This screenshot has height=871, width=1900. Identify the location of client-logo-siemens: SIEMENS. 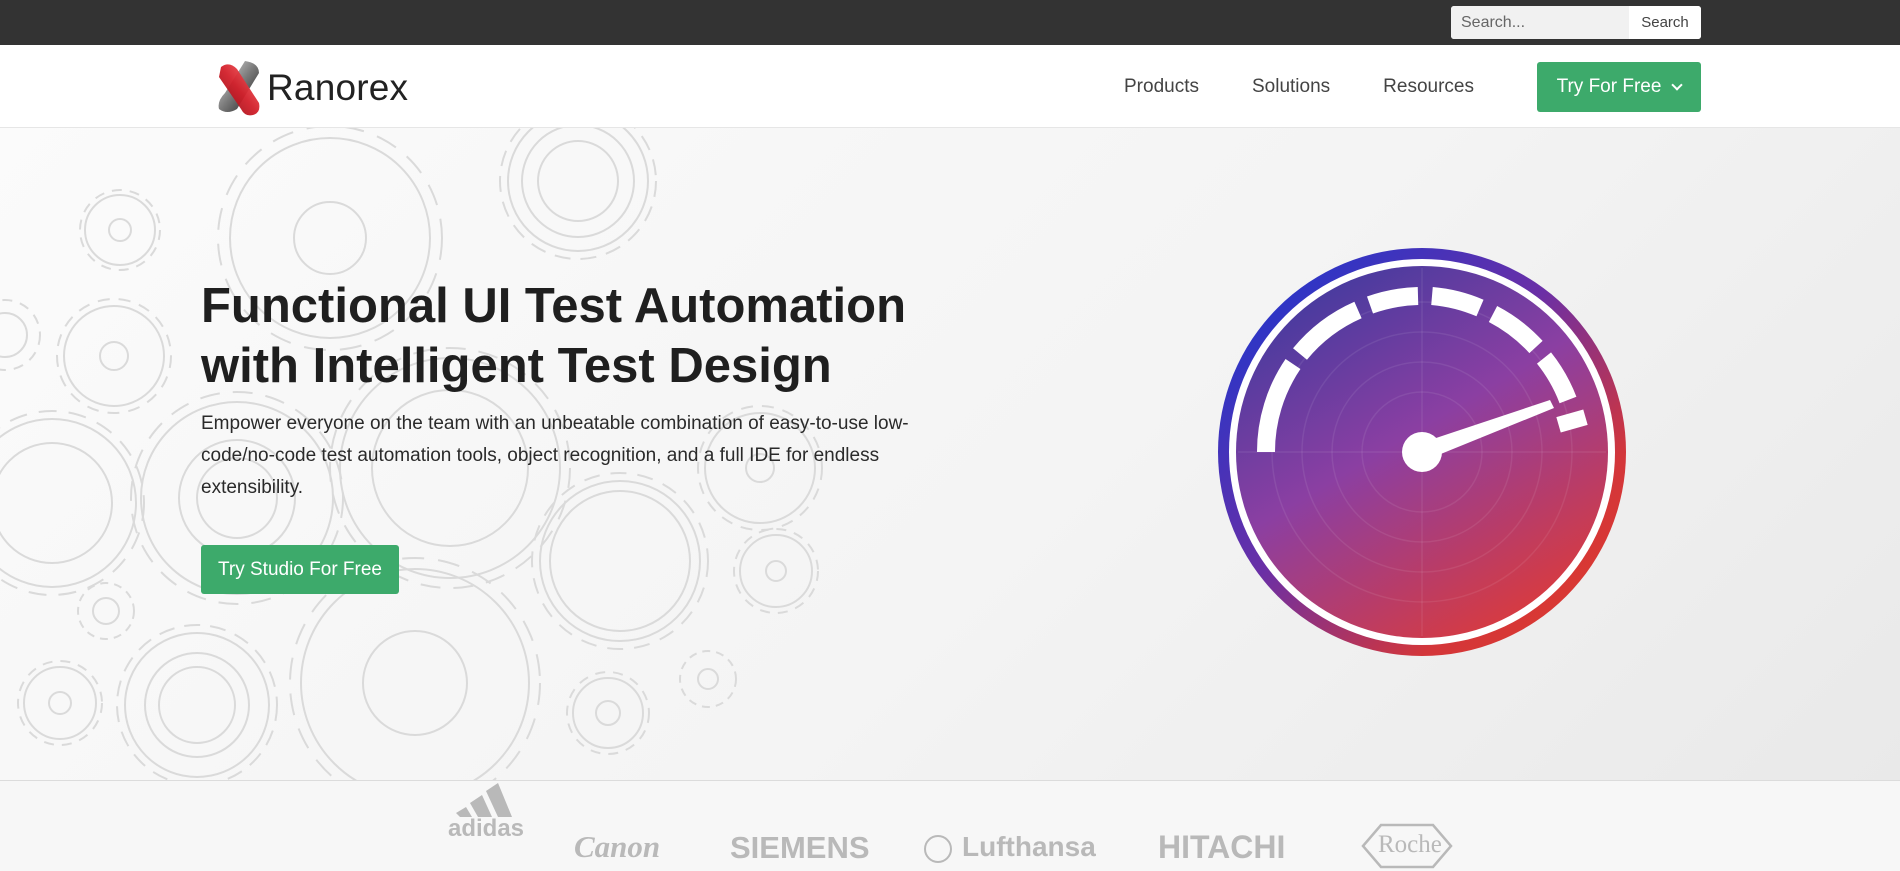
(800, 847).